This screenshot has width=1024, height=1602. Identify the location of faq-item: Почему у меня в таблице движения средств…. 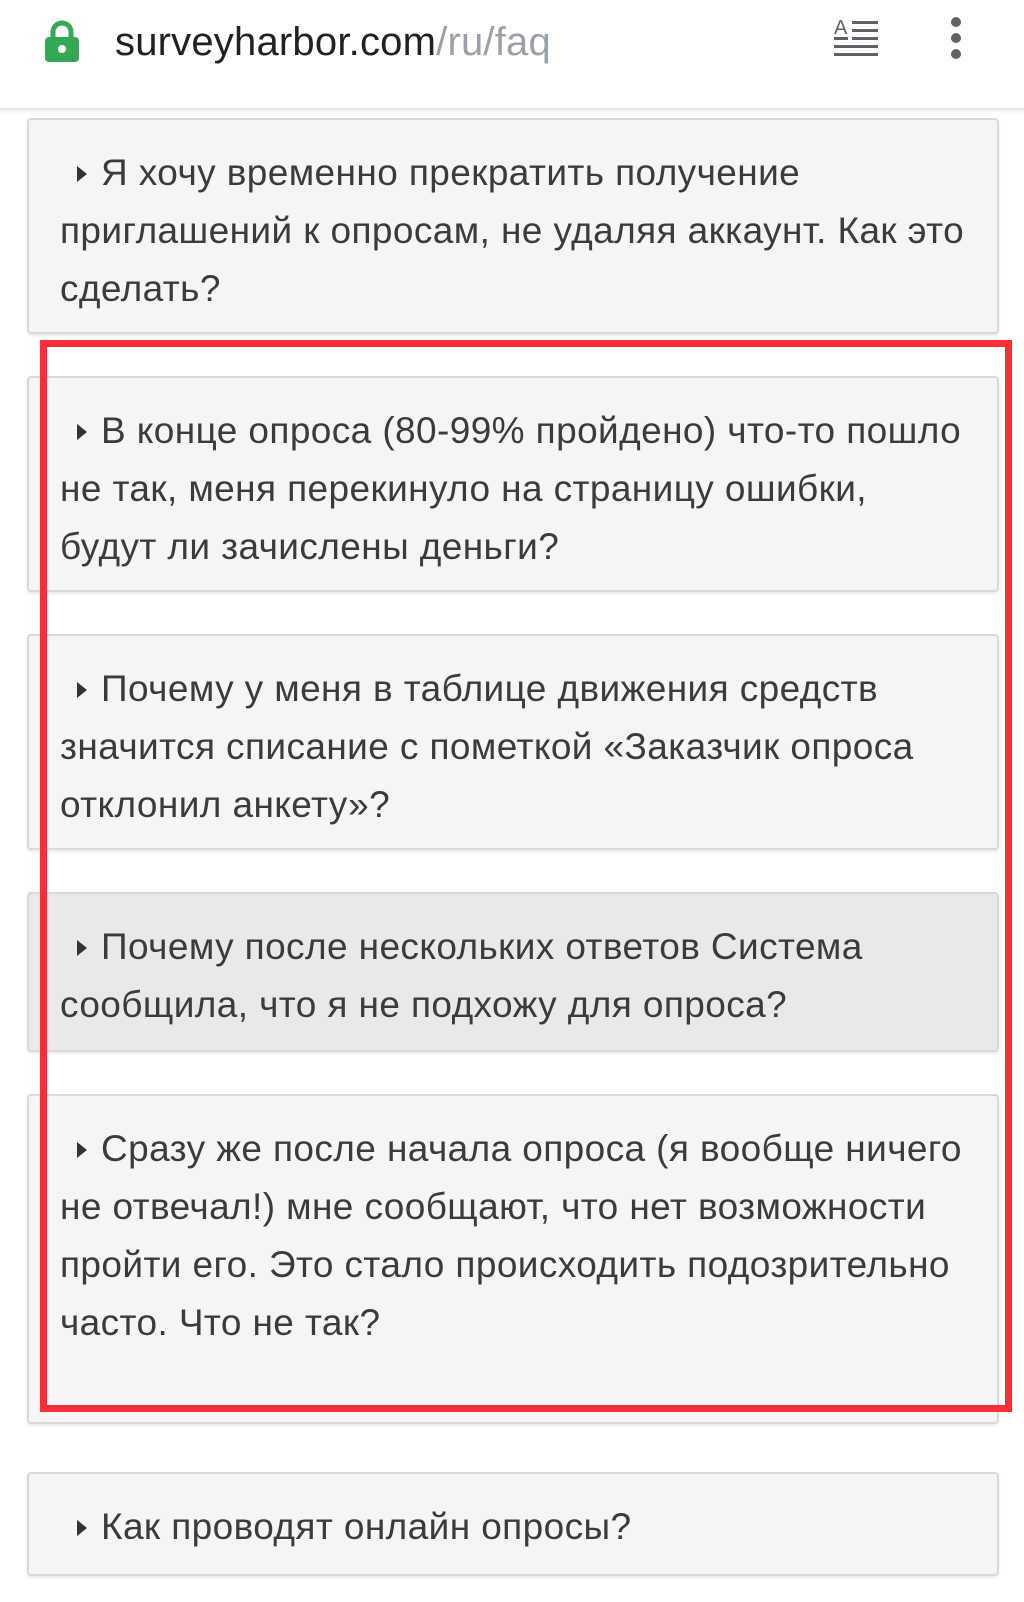
(513, 742).